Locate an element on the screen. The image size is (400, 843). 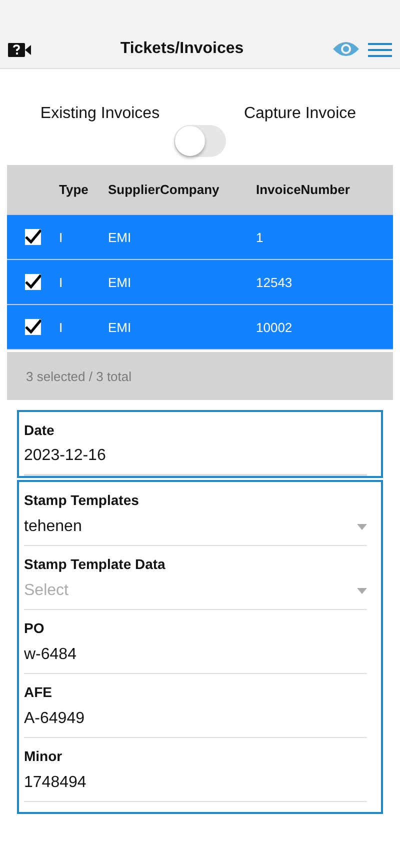
table-row: I EMI 1 is located at coordinates (200, 237).